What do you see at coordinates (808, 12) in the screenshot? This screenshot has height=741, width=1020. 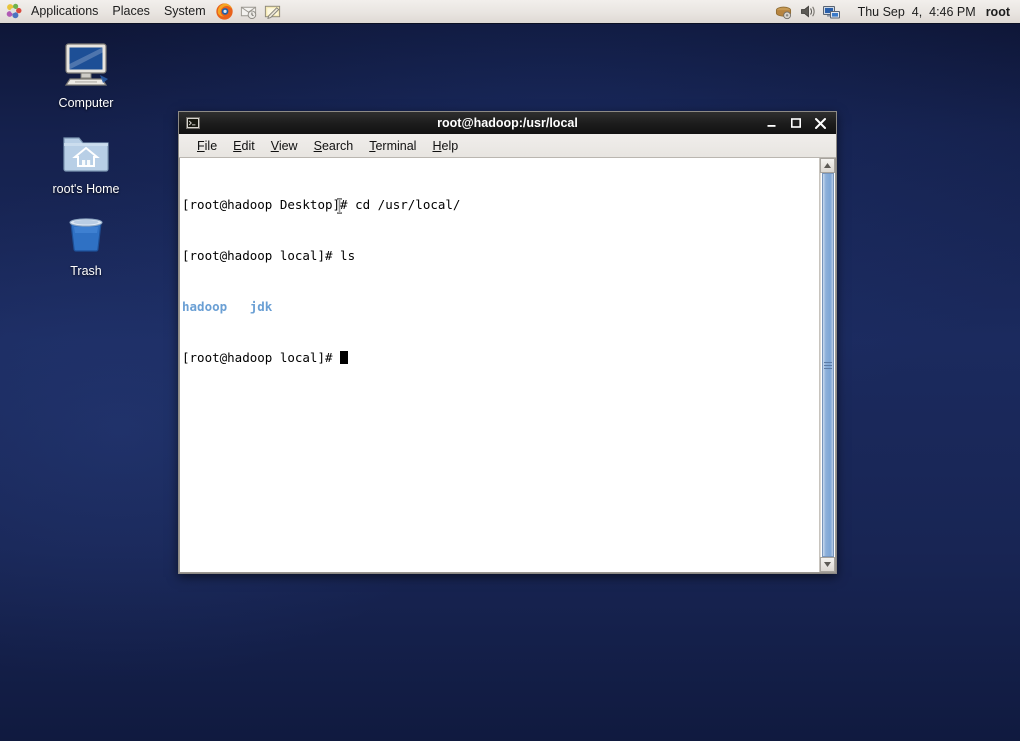 I see `volume-speaker-icon` at bounding box center [808, 12].